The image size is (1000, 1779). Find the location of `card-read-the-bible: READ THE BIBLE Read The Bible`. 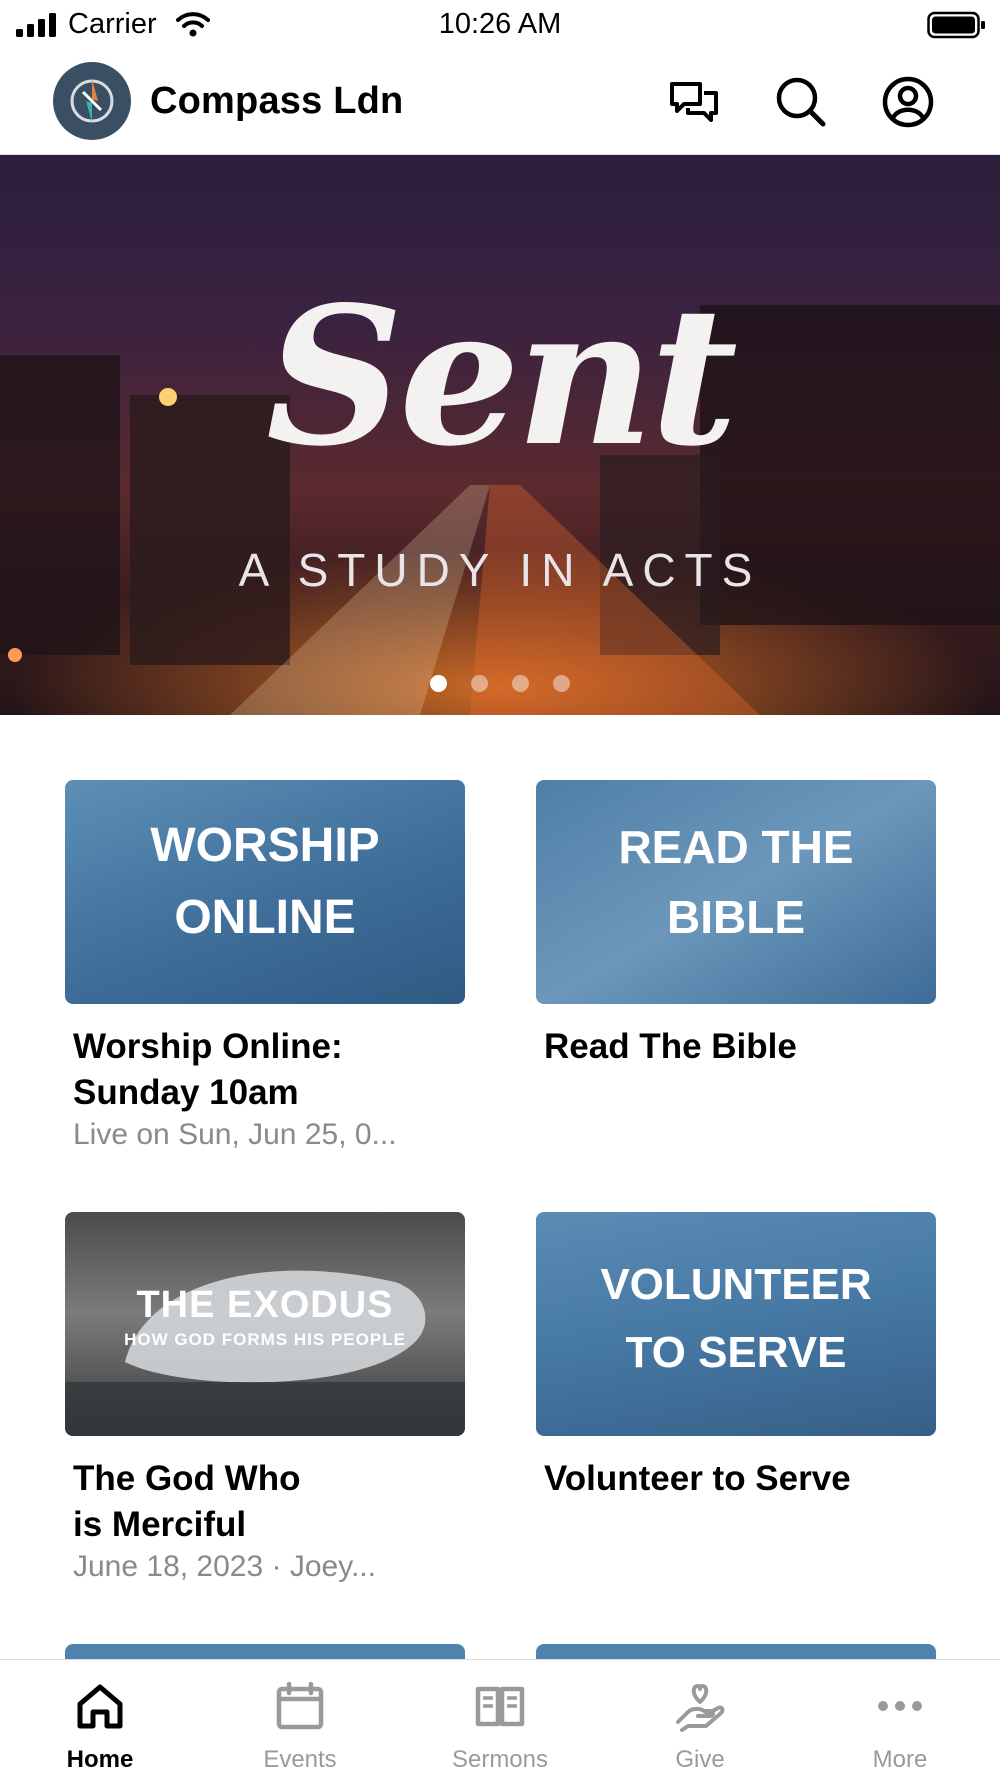

card-read-the-bible: READ THE BIBLE Read The Bible is located at coordinates (736, 925).